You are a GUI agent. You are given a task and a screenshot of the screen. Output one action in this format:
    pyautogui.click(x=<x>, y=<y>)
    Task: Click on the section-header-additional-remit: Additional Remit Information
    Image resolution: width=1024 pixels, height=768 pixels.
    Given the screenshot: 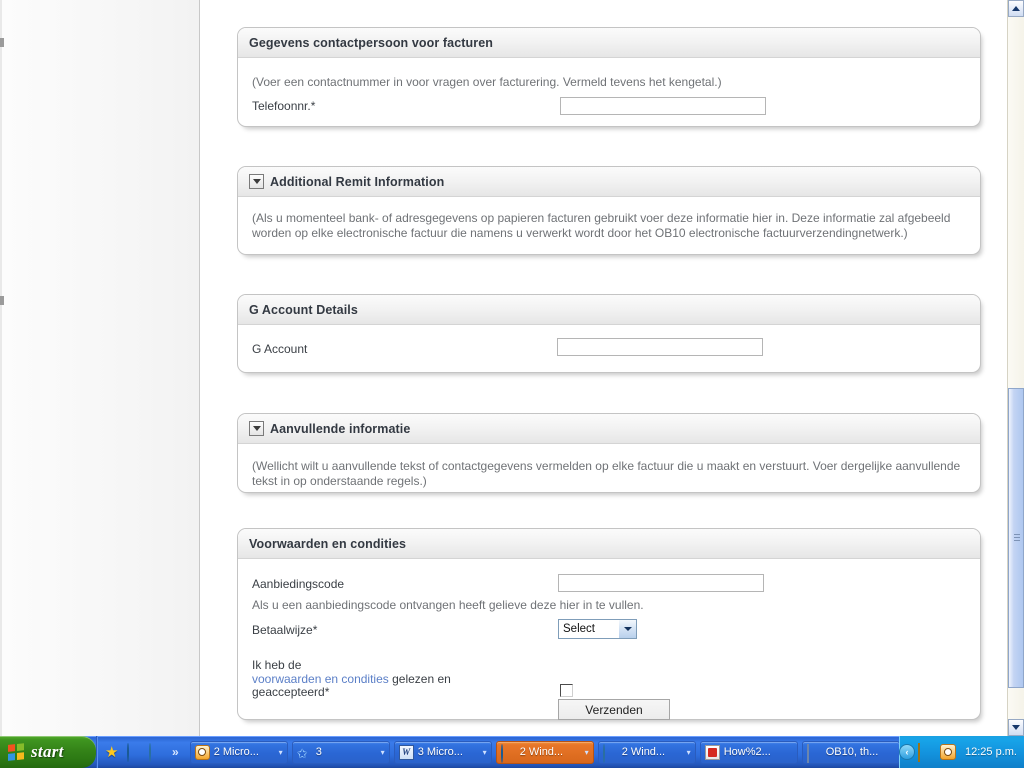 What is the action you would take?
    pyautogui.click(x=609, y=182)
    